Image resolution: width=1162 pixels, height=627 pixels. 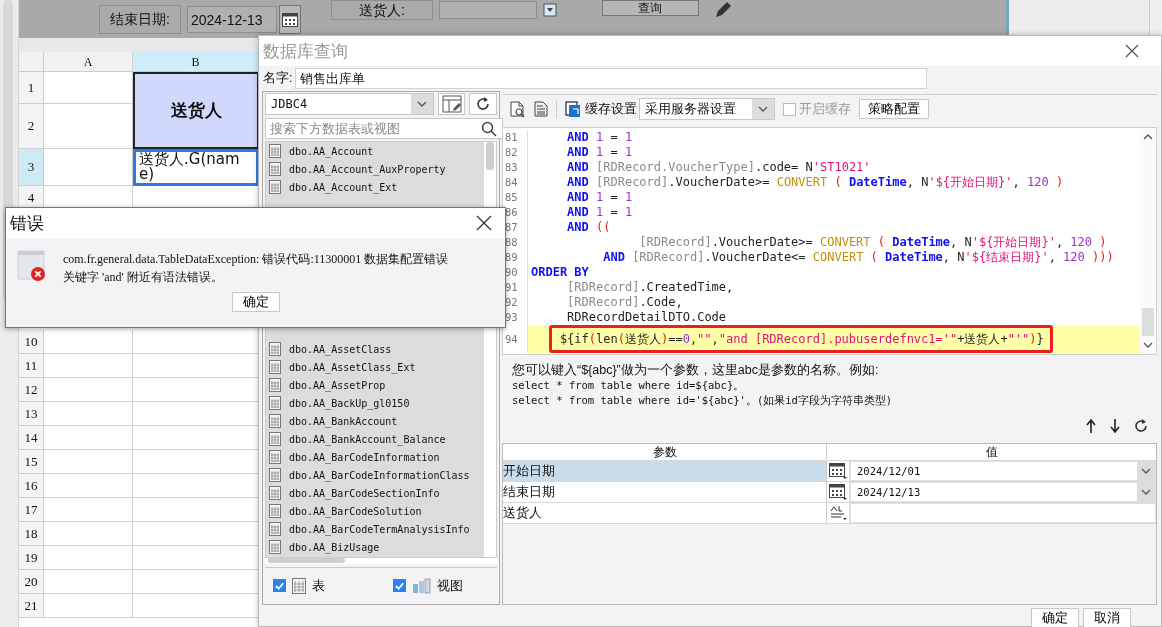 What do you see at coordinates (31, 438) in the screenshot?
I see `row-header: 14` at bounding box center [31, 438].